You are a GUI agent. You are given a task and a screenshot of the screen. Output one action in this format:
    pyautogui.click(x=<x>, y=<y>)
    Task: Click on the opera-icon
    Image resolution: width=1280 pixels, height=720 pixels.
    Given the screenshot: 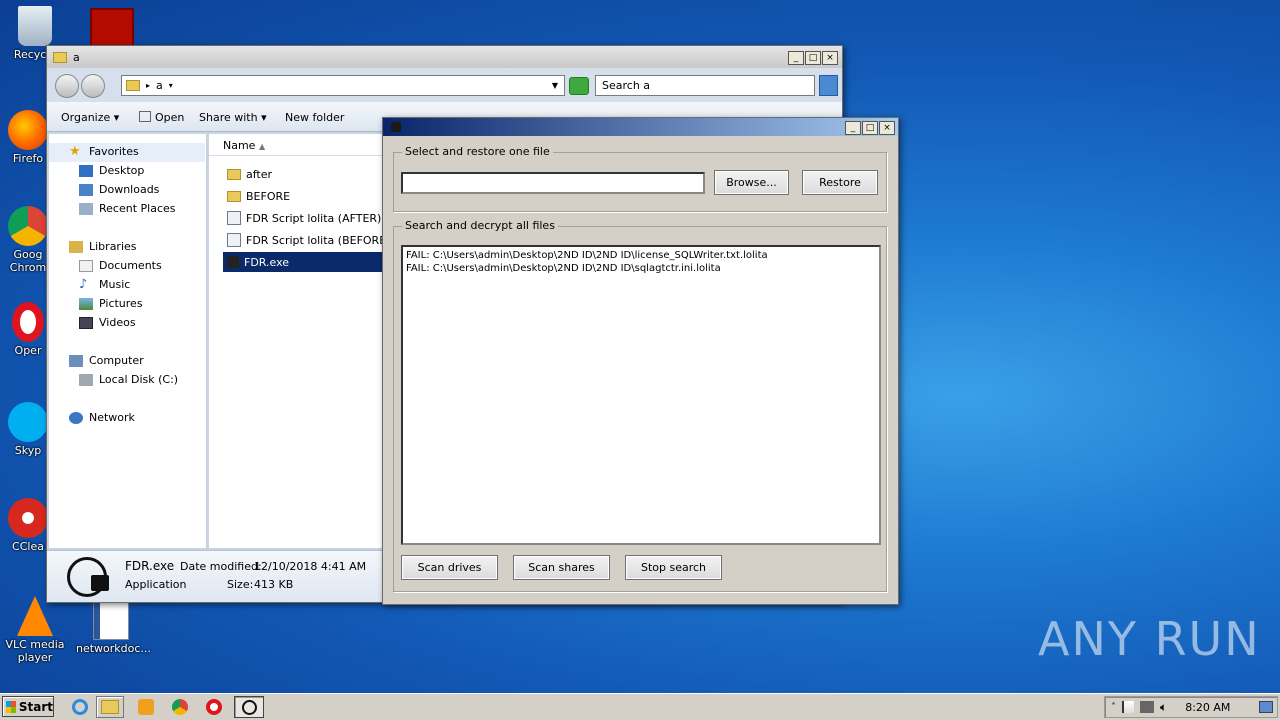 What is the action you would take?
    pyautogui.click(x=214, y=707)
    